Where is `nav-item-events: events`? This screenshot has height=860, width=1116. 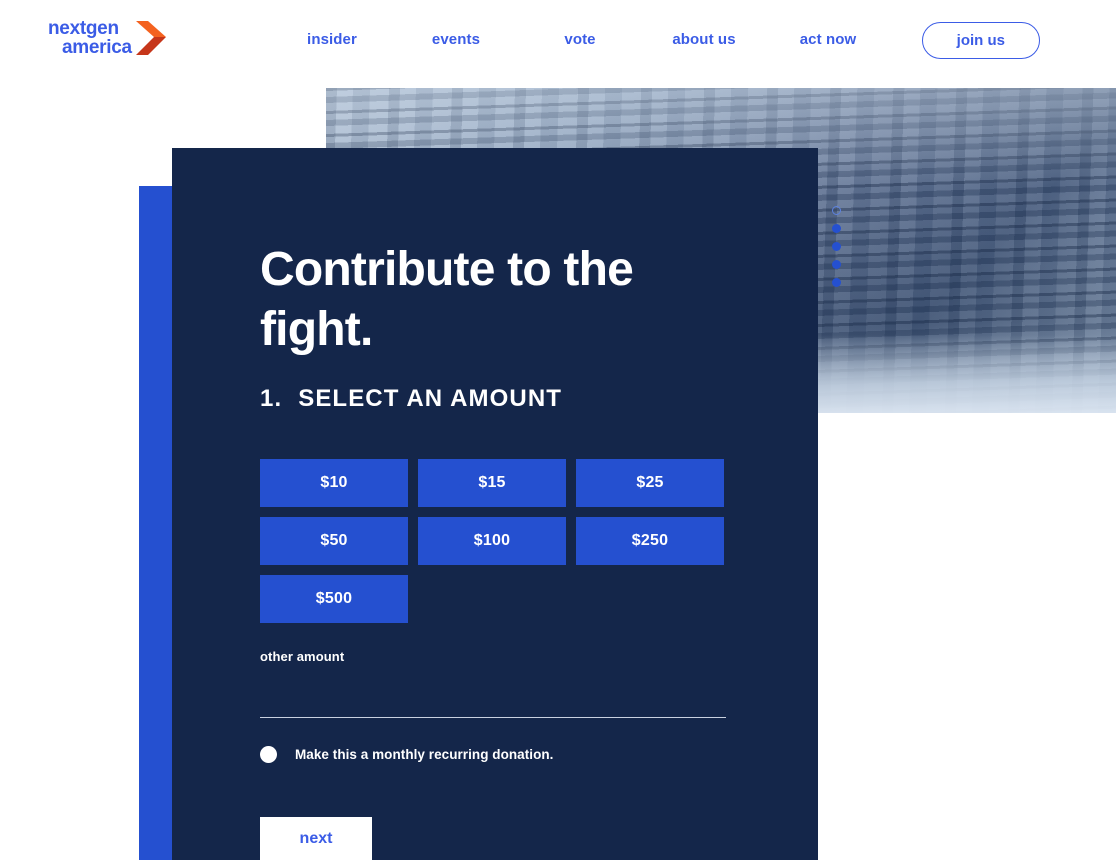
nav-item-events: events is located at coordinates (456, 39).